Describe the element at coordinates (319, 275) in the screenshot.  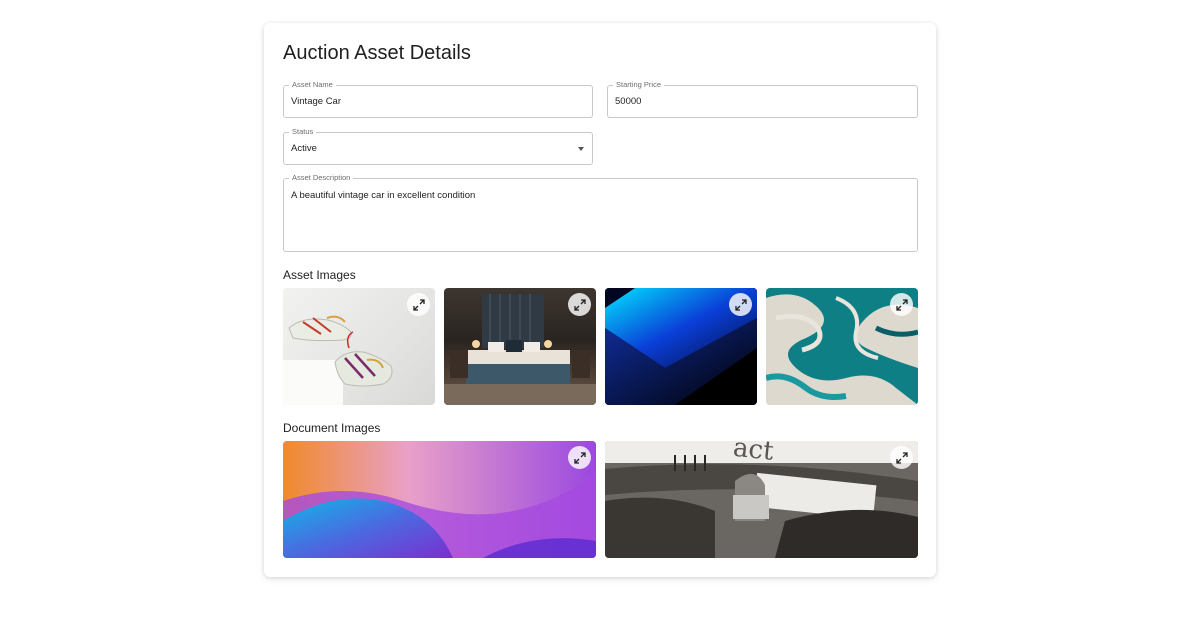
I see `asset-images-heading: Asset Images` at that location.